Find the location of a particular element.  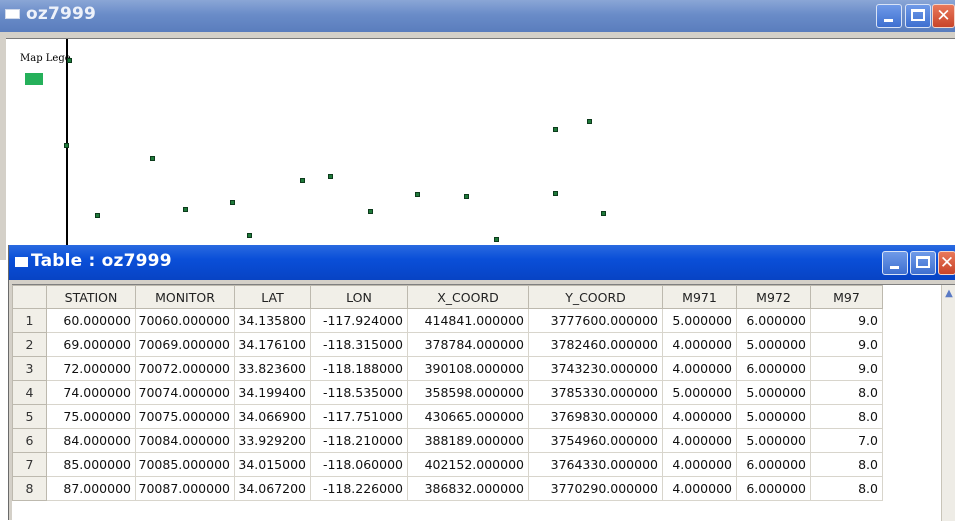

column-header-lat: LAT is located at coordinates (272, 297).